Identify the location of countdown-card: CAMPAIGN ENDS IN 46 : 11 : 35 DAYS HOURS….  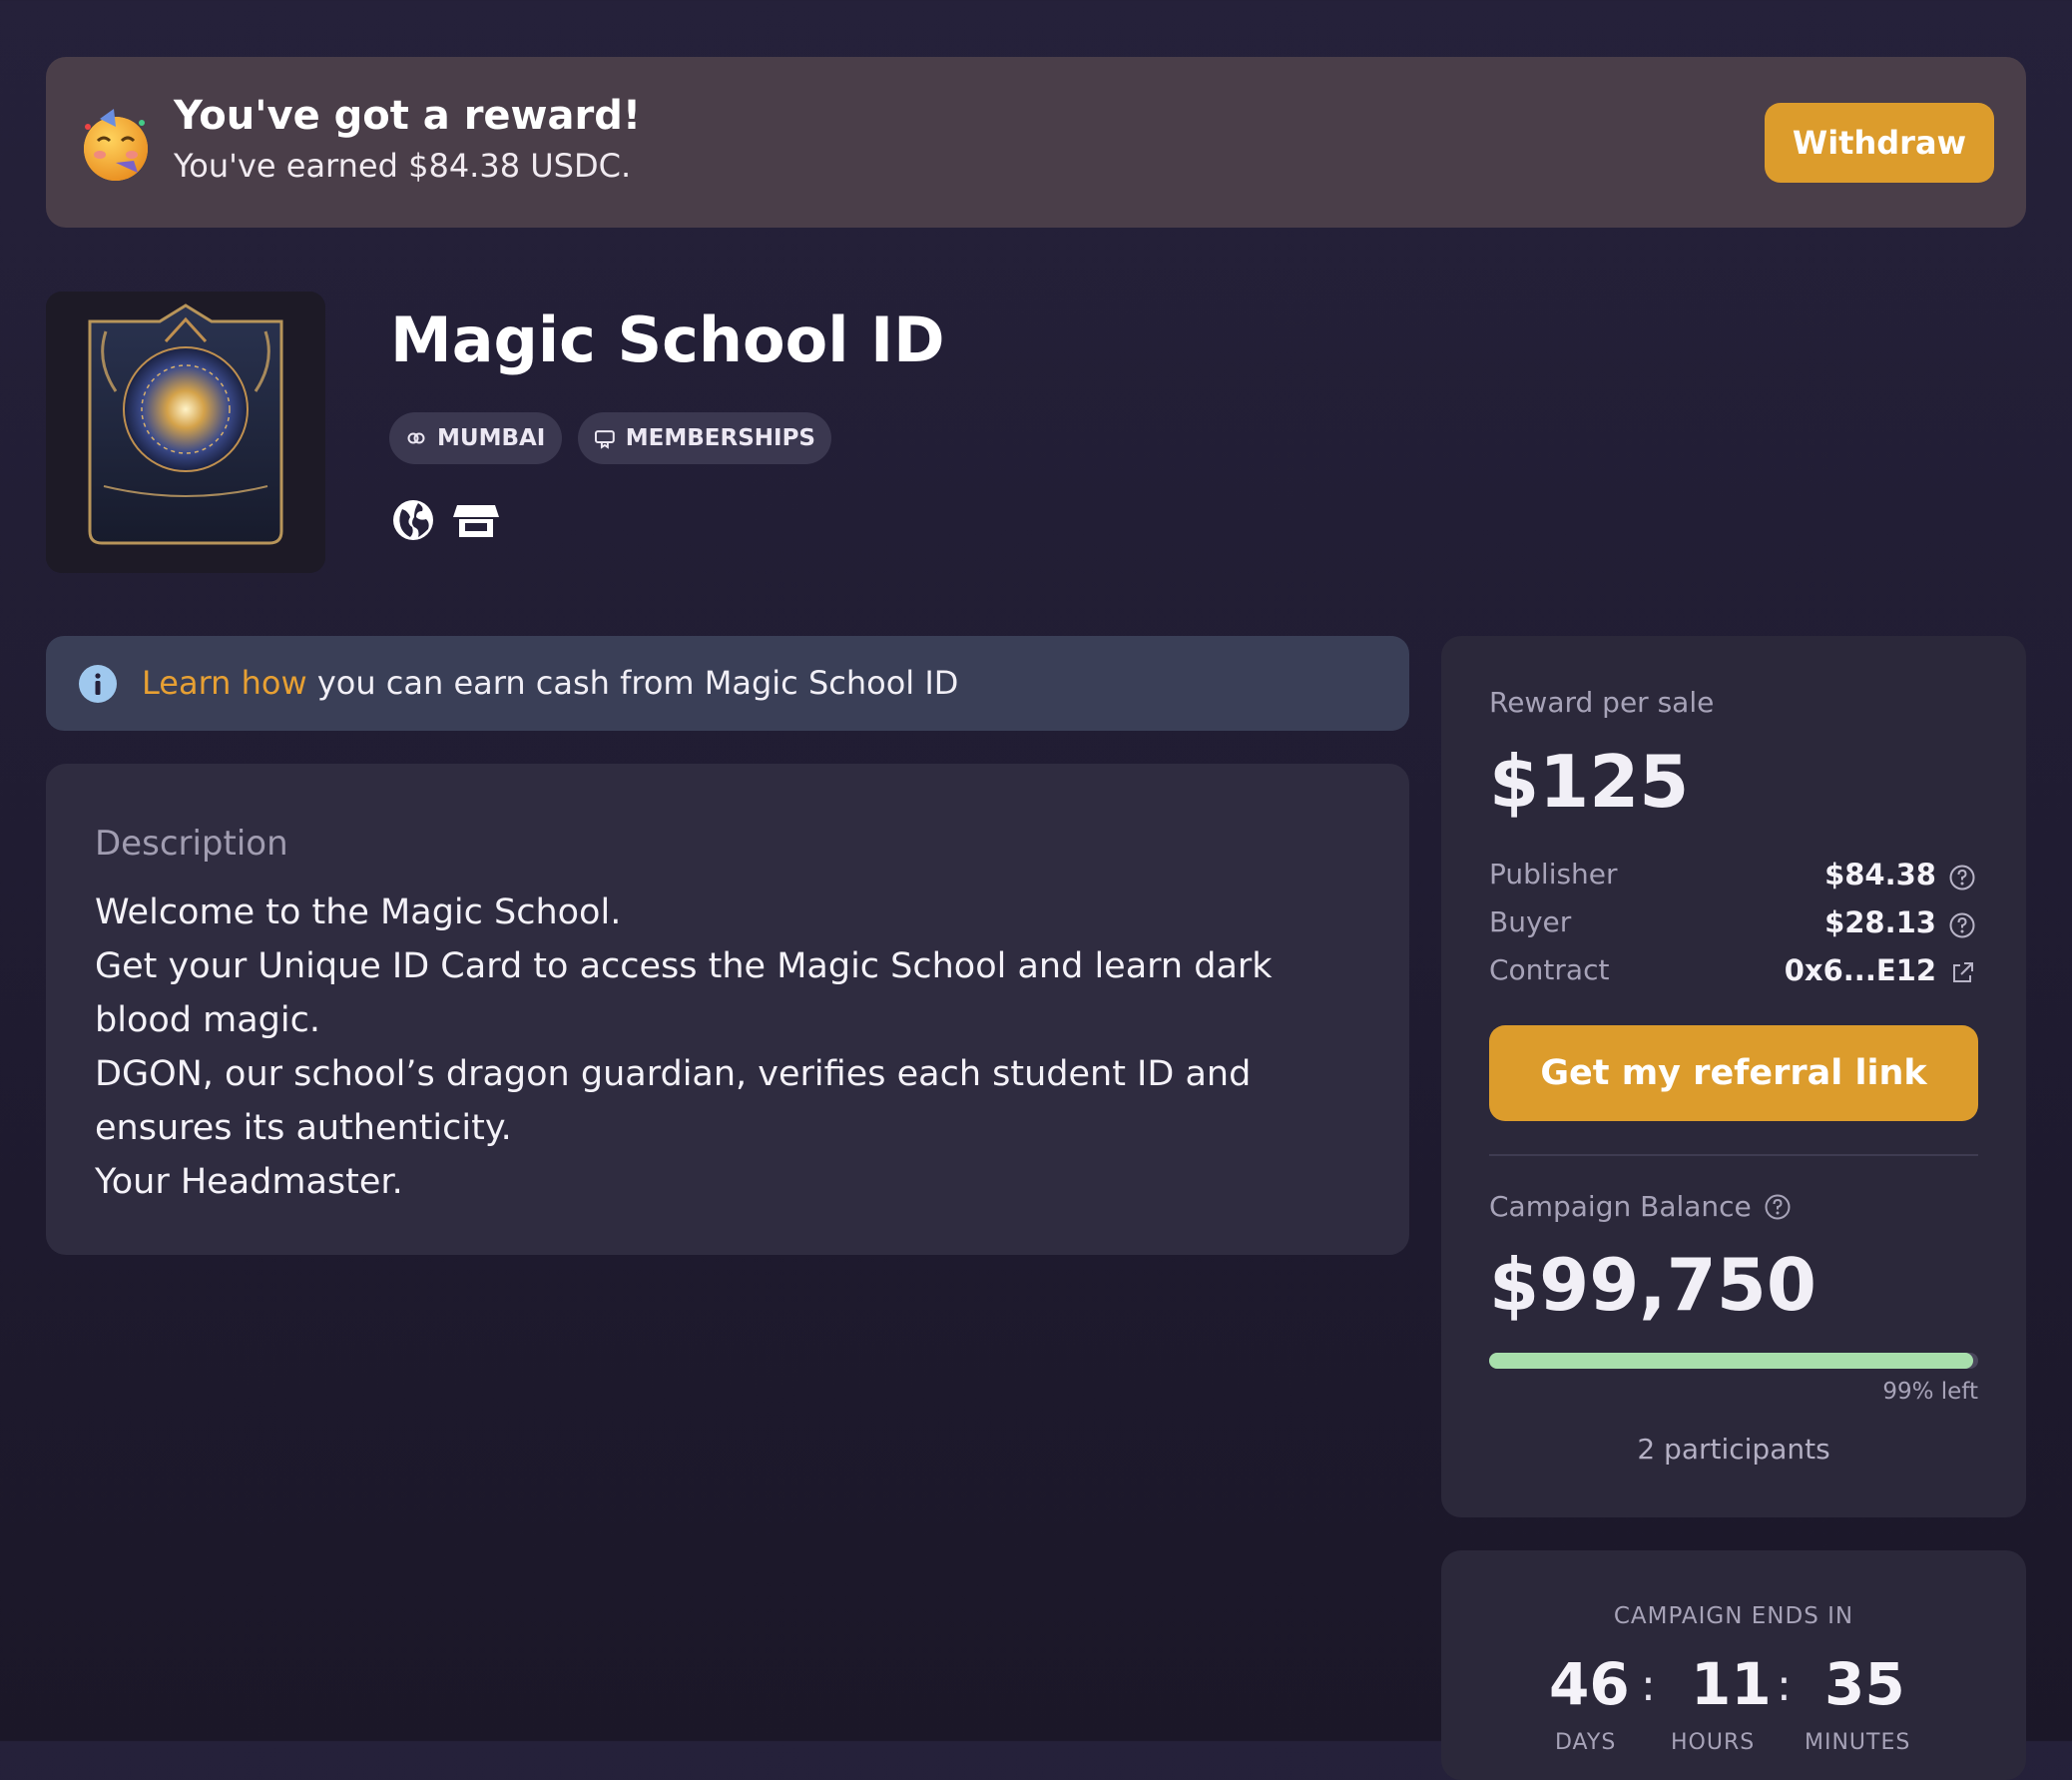
(1734, 1665).